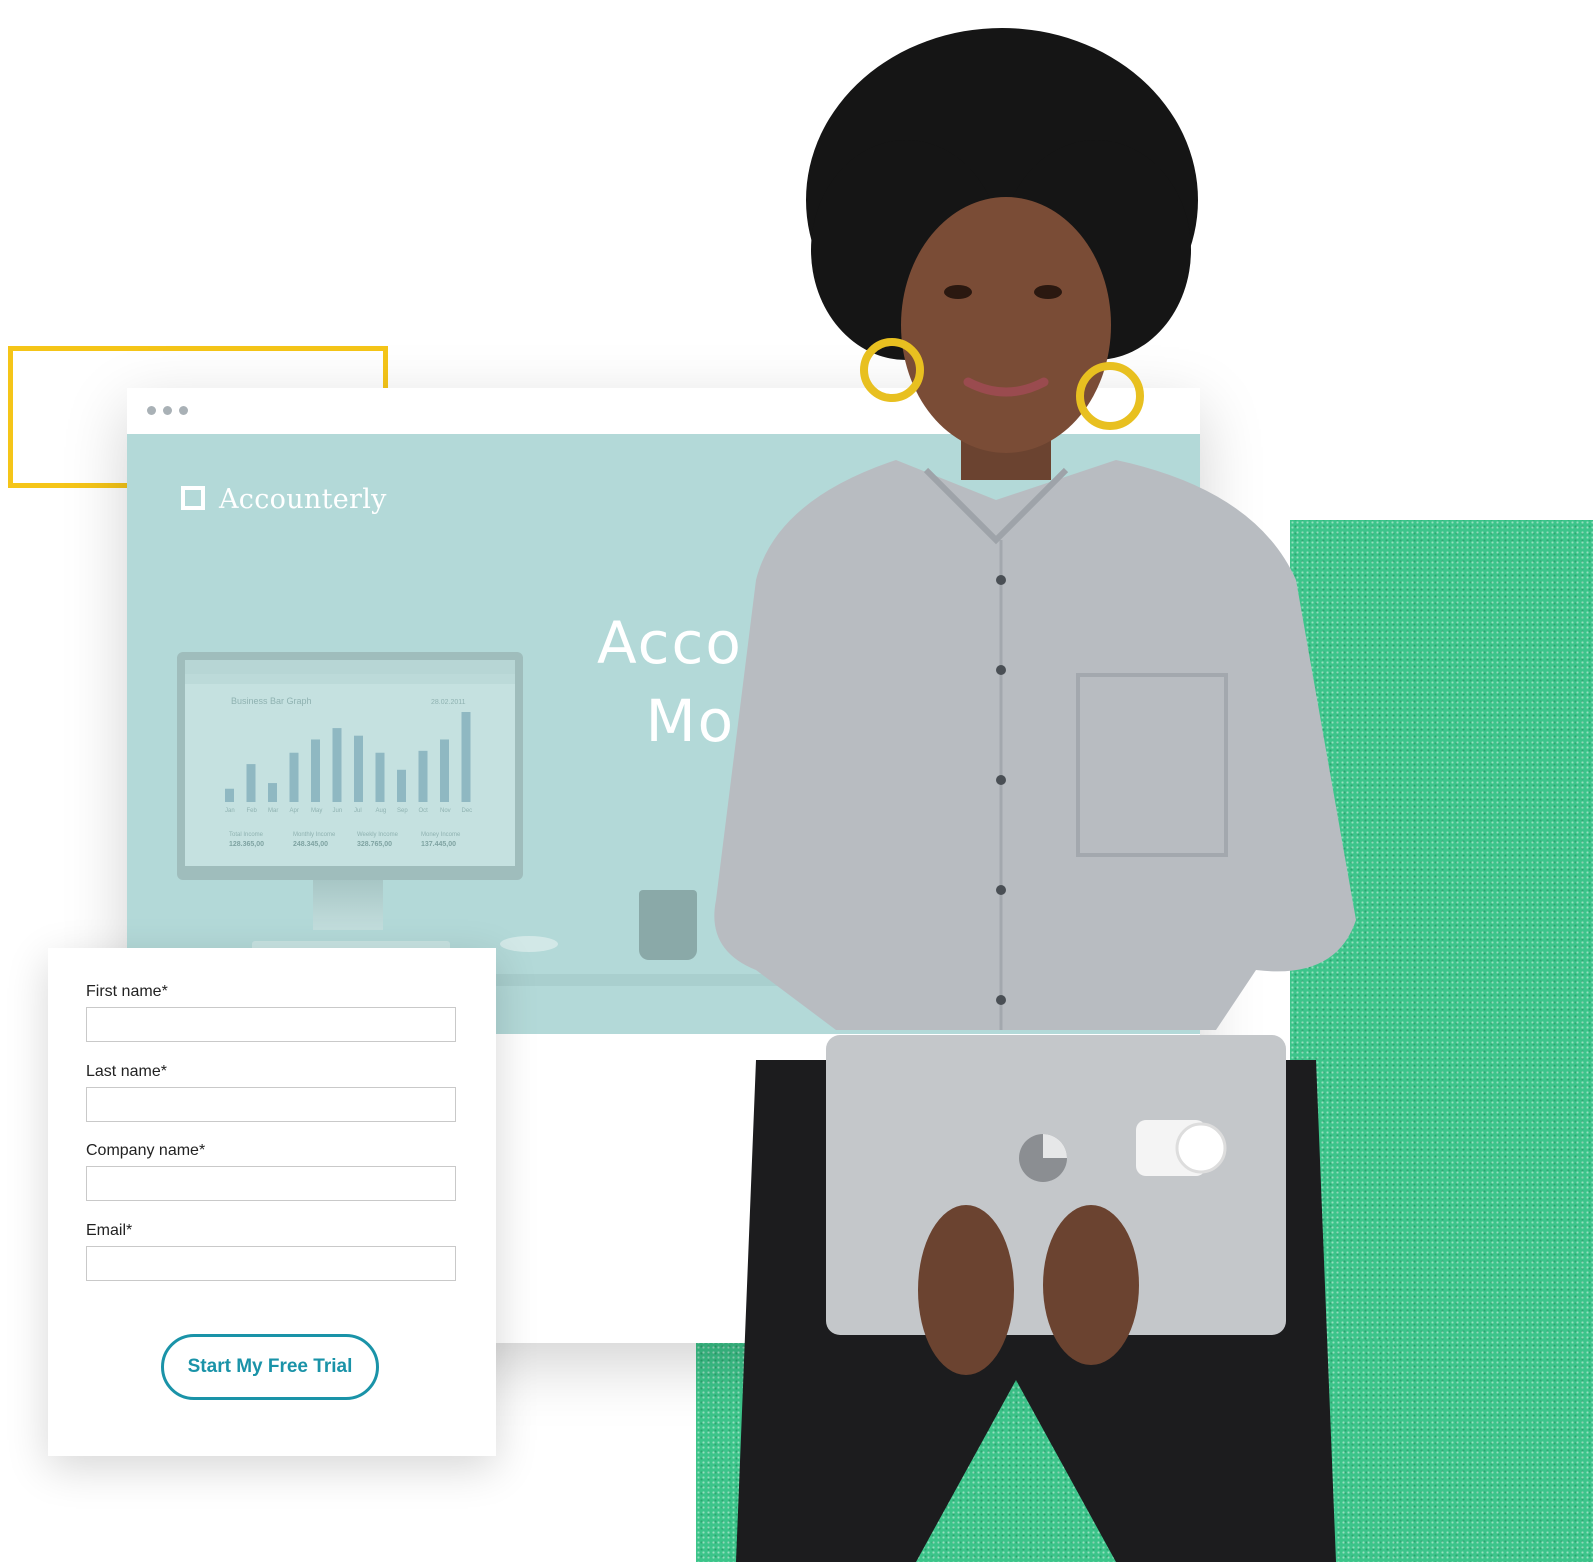  I want to click on last-name-input, so click(271, 1104).